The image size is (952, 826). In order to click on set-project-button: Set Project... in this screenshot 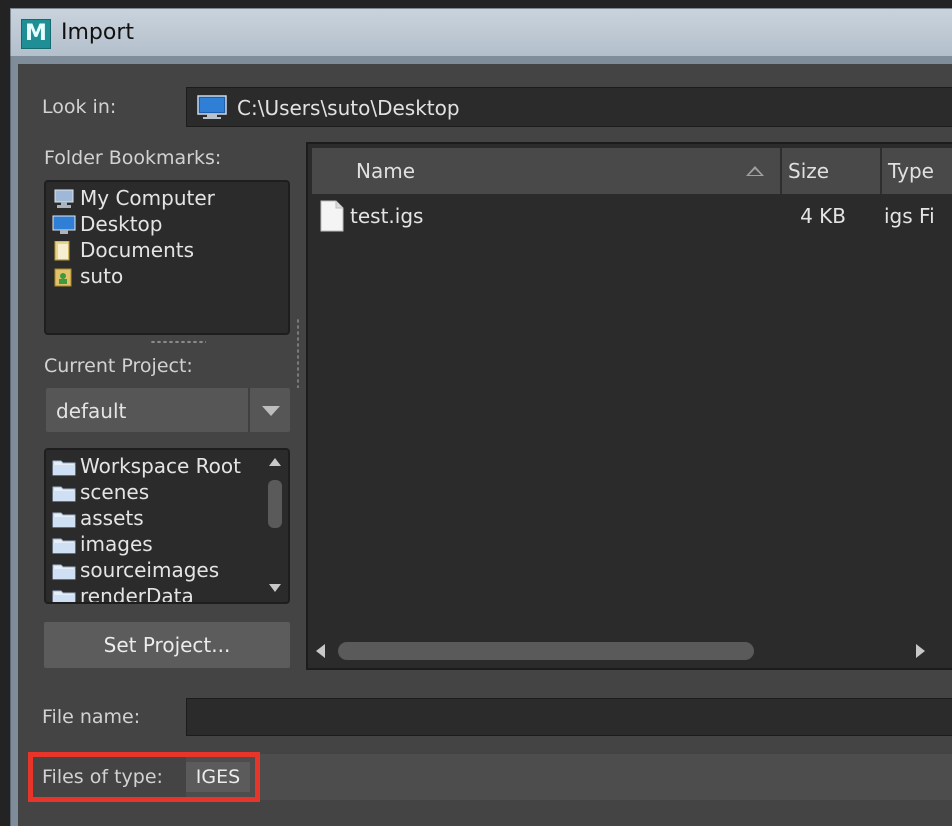, I will do `click(167, 645)`.